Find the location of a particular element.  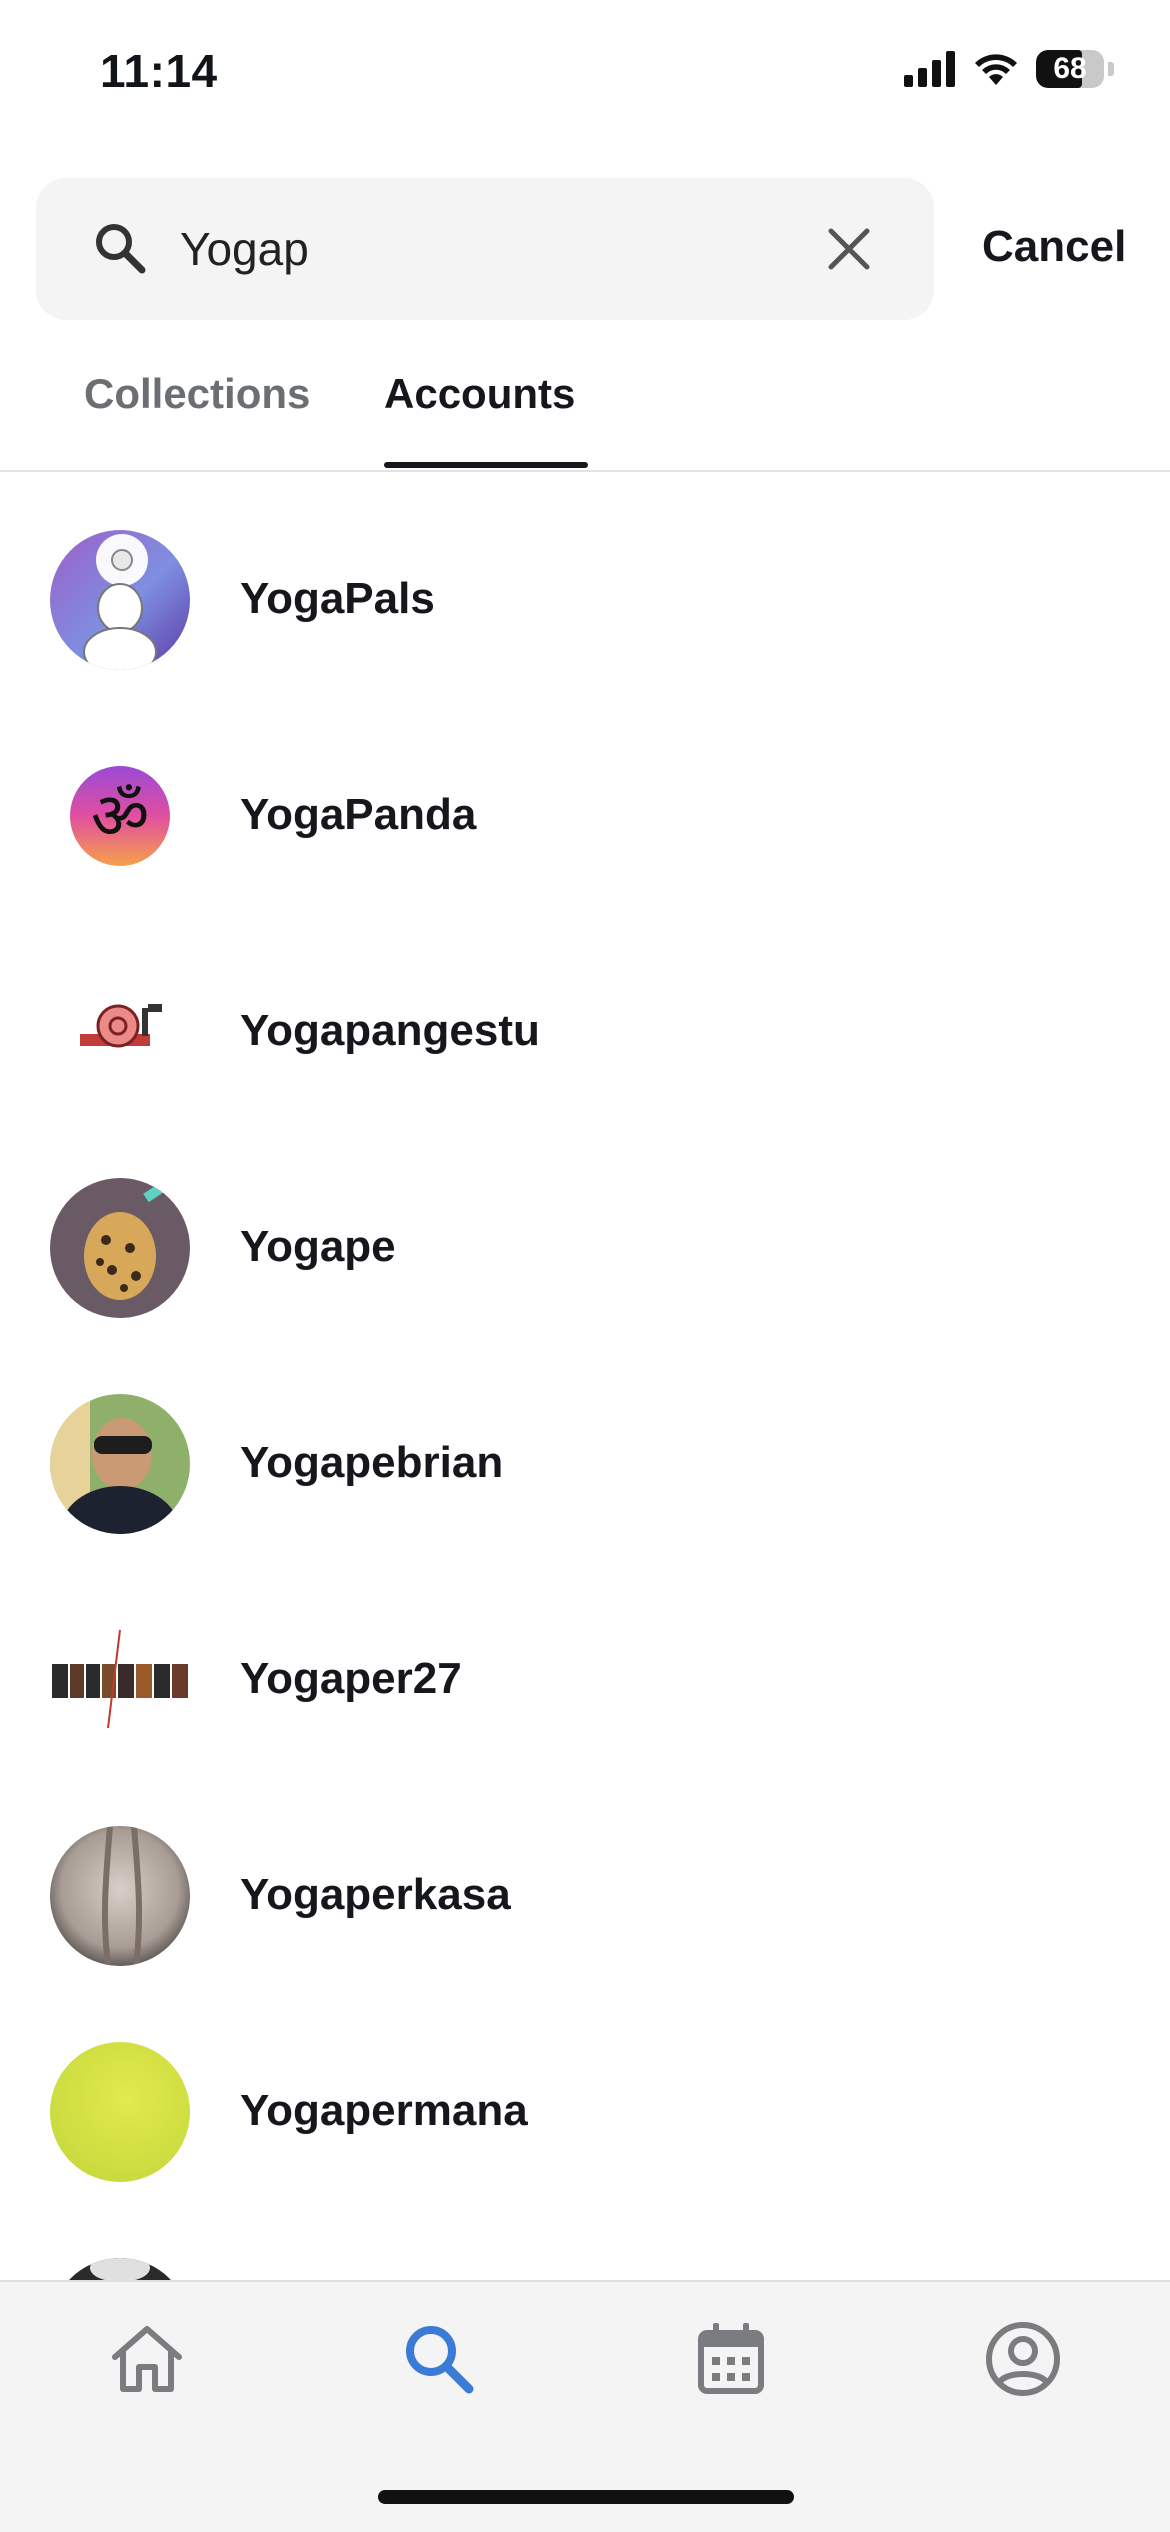

clear-search-button is located at coordinates (849, 249).